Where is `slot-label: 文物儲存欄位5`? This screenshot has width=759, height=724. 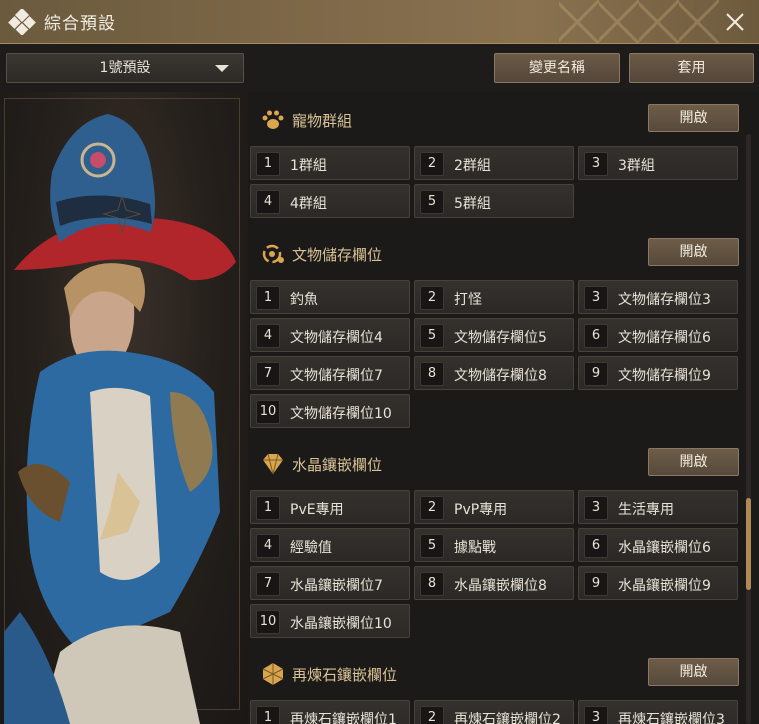
slot-label: 文物儲存欄位5 is located at coordinates (500, 338).